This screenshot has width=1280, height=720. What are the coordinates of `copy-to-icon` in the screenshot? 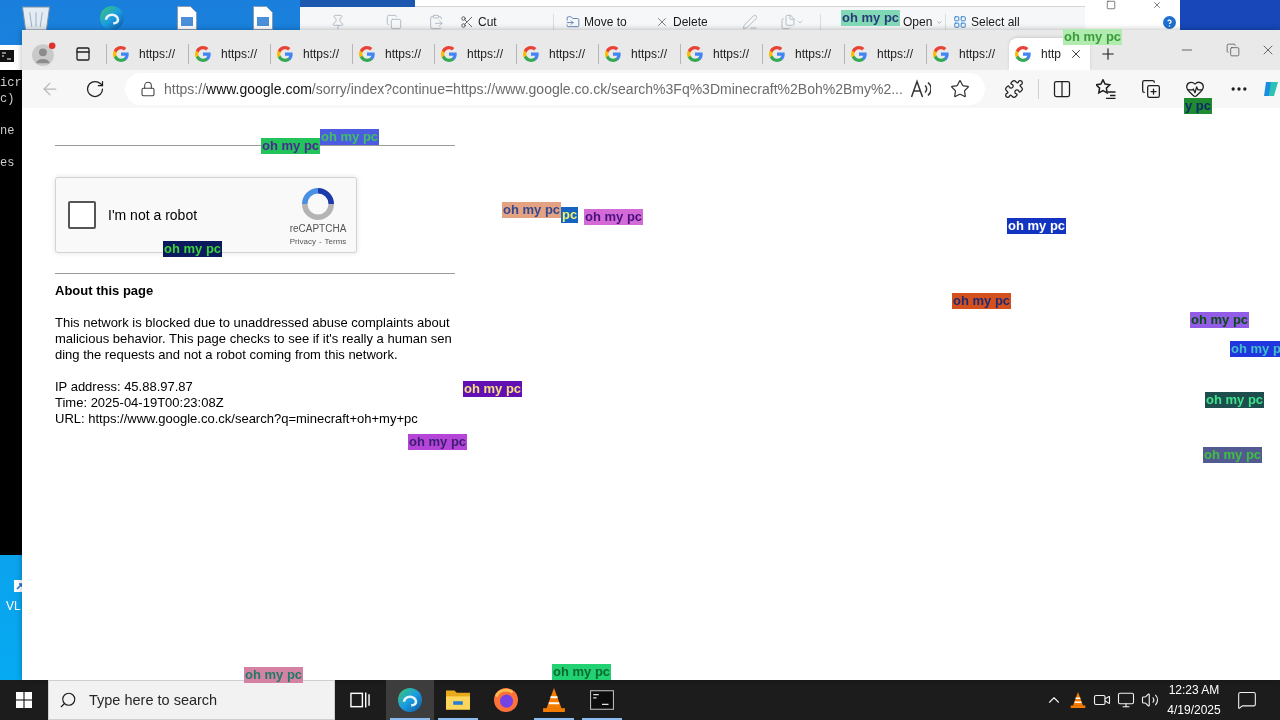 It's located at (788, 22).